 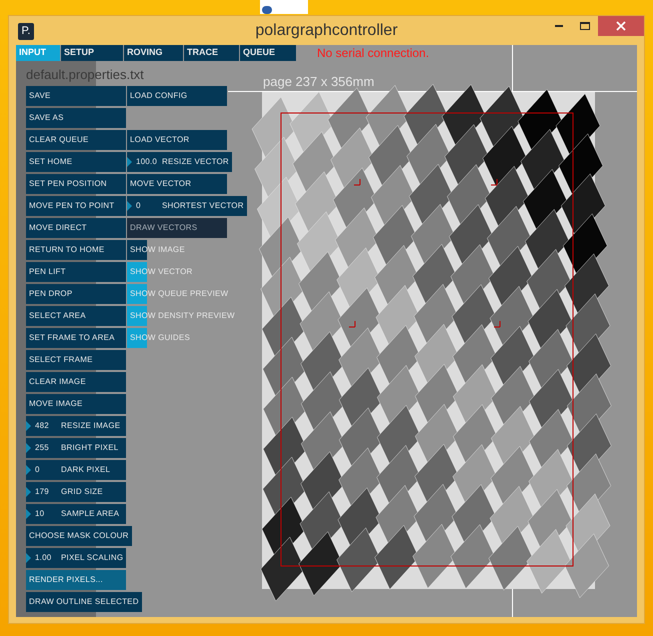 I want to click on control-button: SET FRAME TO AREA, so click(x=76, y=338).